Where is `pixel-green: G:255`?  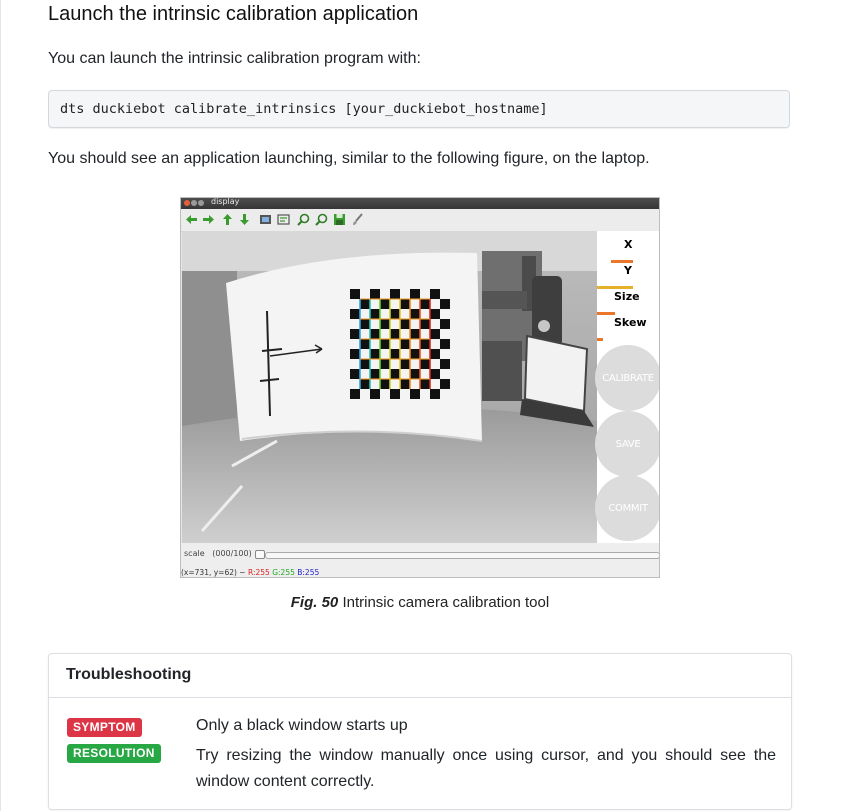 pixel-green: G:255 is located at coordinates (283, 572).